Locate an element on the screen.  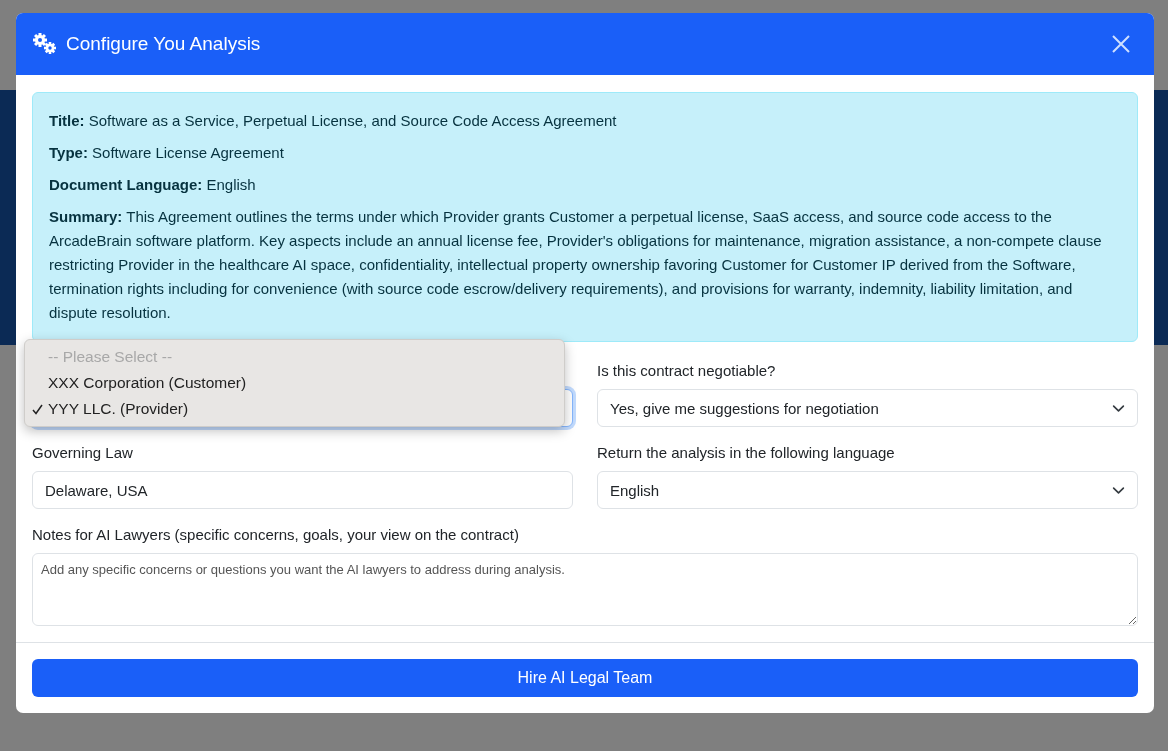
info-text: Summary: This Agreement outlines the terms under which Provider grants Customer a perpetual license, SaaS access, and source code access to the ArcadeBrain software platform. Key aspects include an annual license fee, Provider's obligations for maintenance, migration assistance, a non-compete clause restricting Provider in the healthcare AI space, confidentiality, intellectual property ownership favoring Customer for Customer IP derived from the Software, termination rights including for convenience (with source code escrow/delivery requirements), and provisions for warranty, indemnity, liability limitation, and dispute resolution. is located at coordinates (576, 265).